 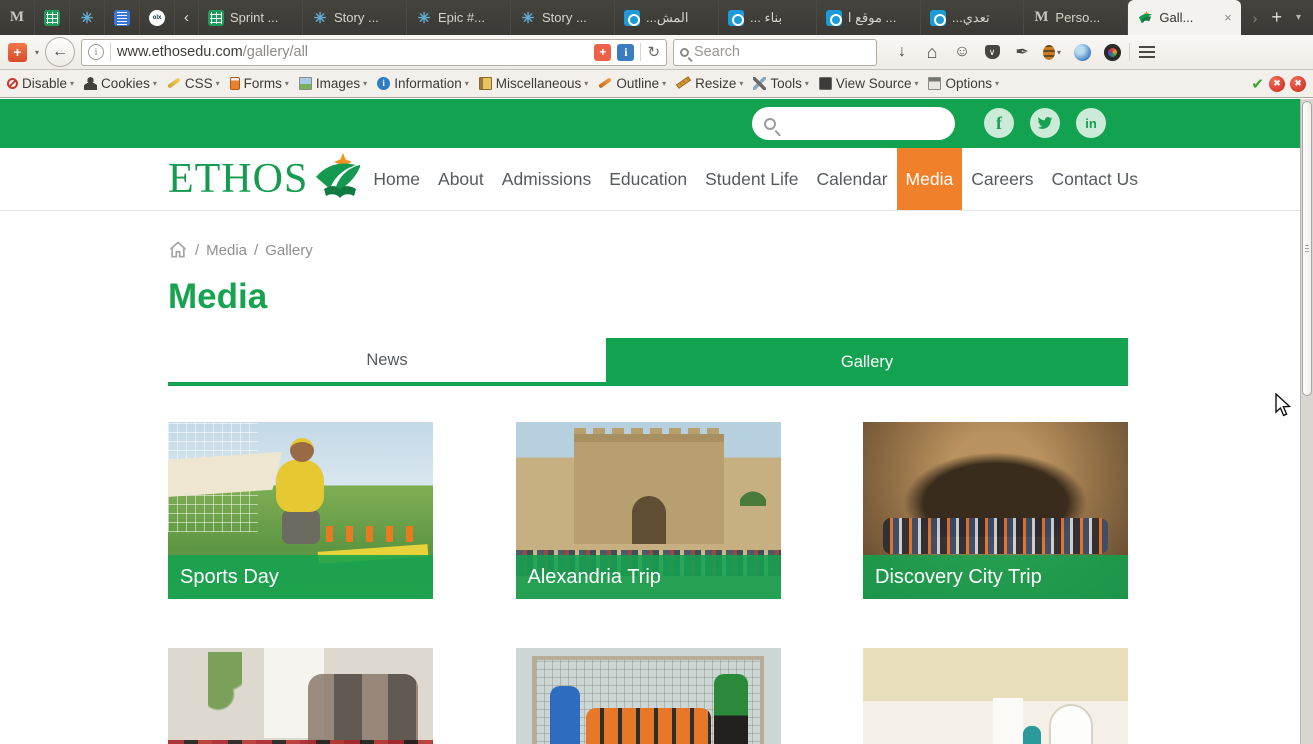 I want to click on colorzilla-icon, so click(x=1112, y=52).